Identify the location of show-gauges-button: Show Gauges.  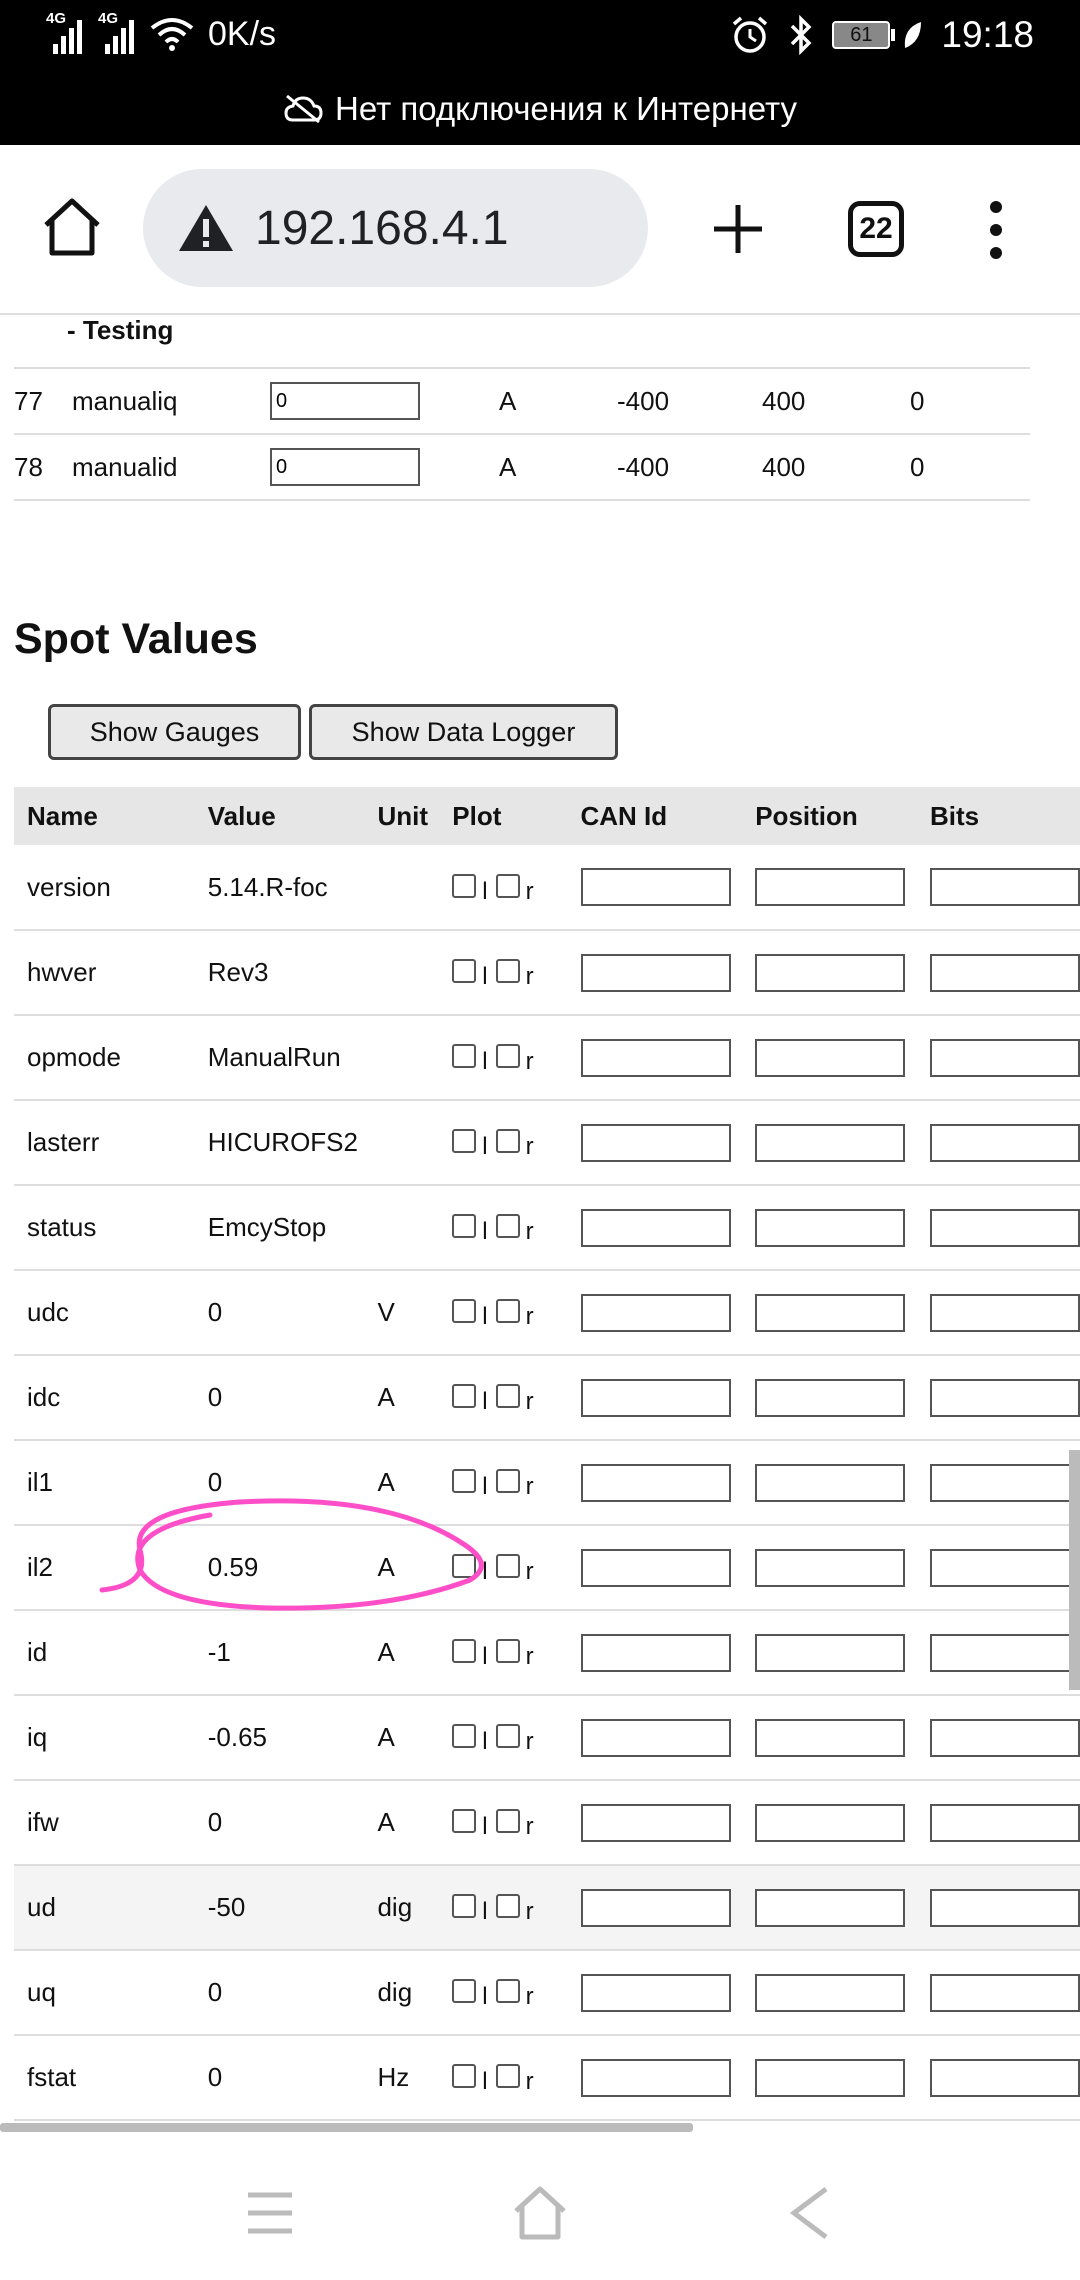
(174, 732).